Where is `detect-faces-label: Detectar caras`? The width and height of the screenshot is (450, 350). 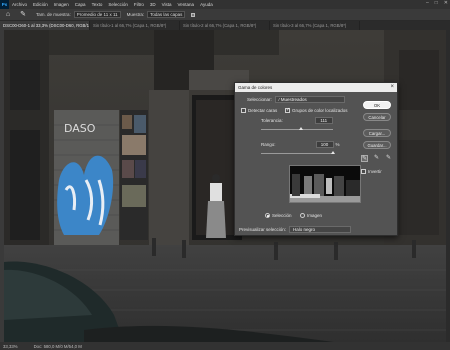 detect-faces-label: Detectar caras is located at coordinates (263, 110).